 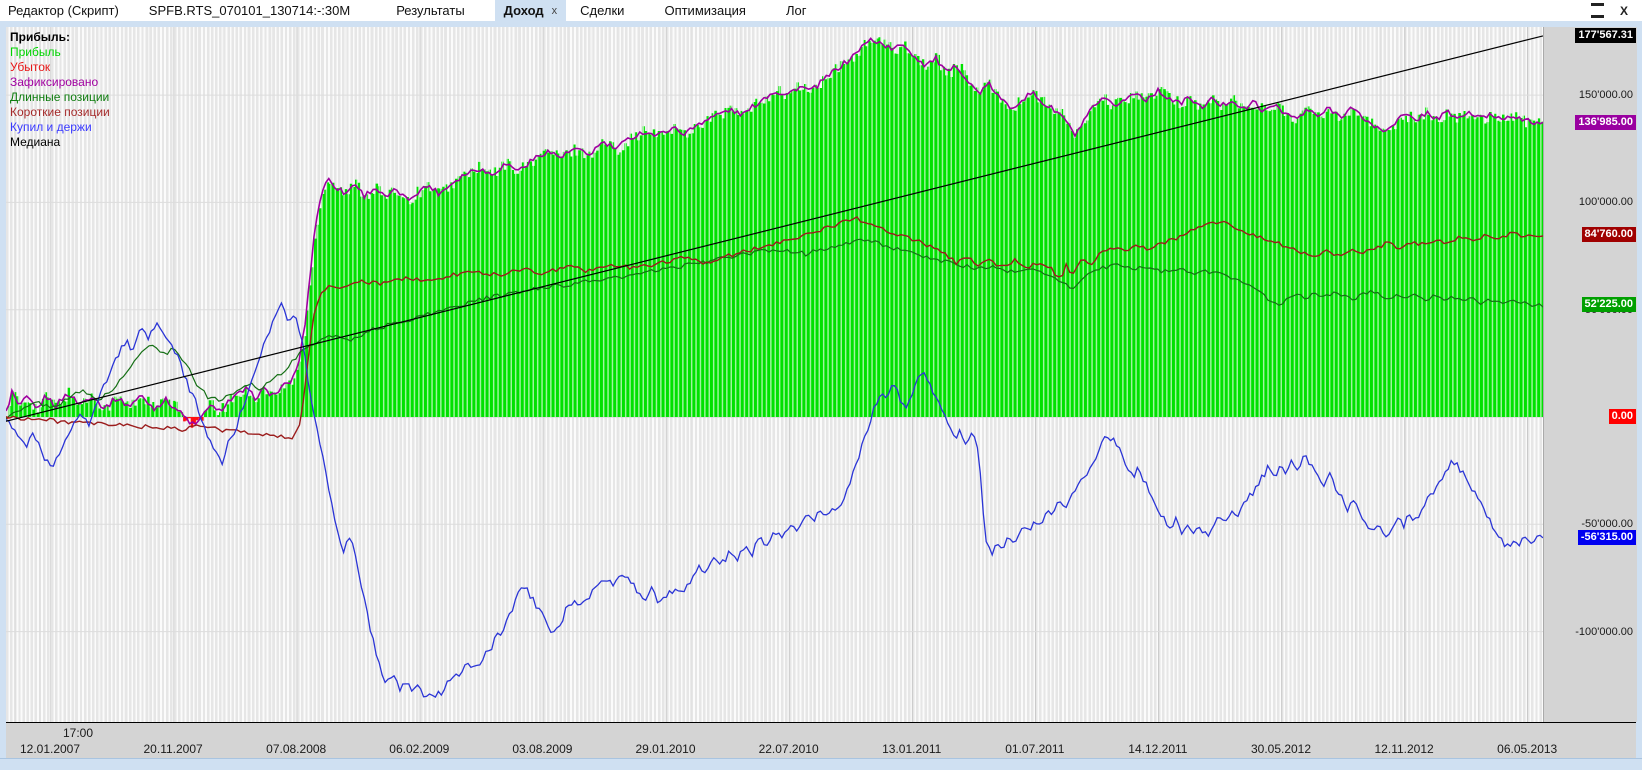 What do you see at coordinates (602, 10) in the screenshot?
I see `menu-item-trades: Сделки` at bounding box center [602, 10].